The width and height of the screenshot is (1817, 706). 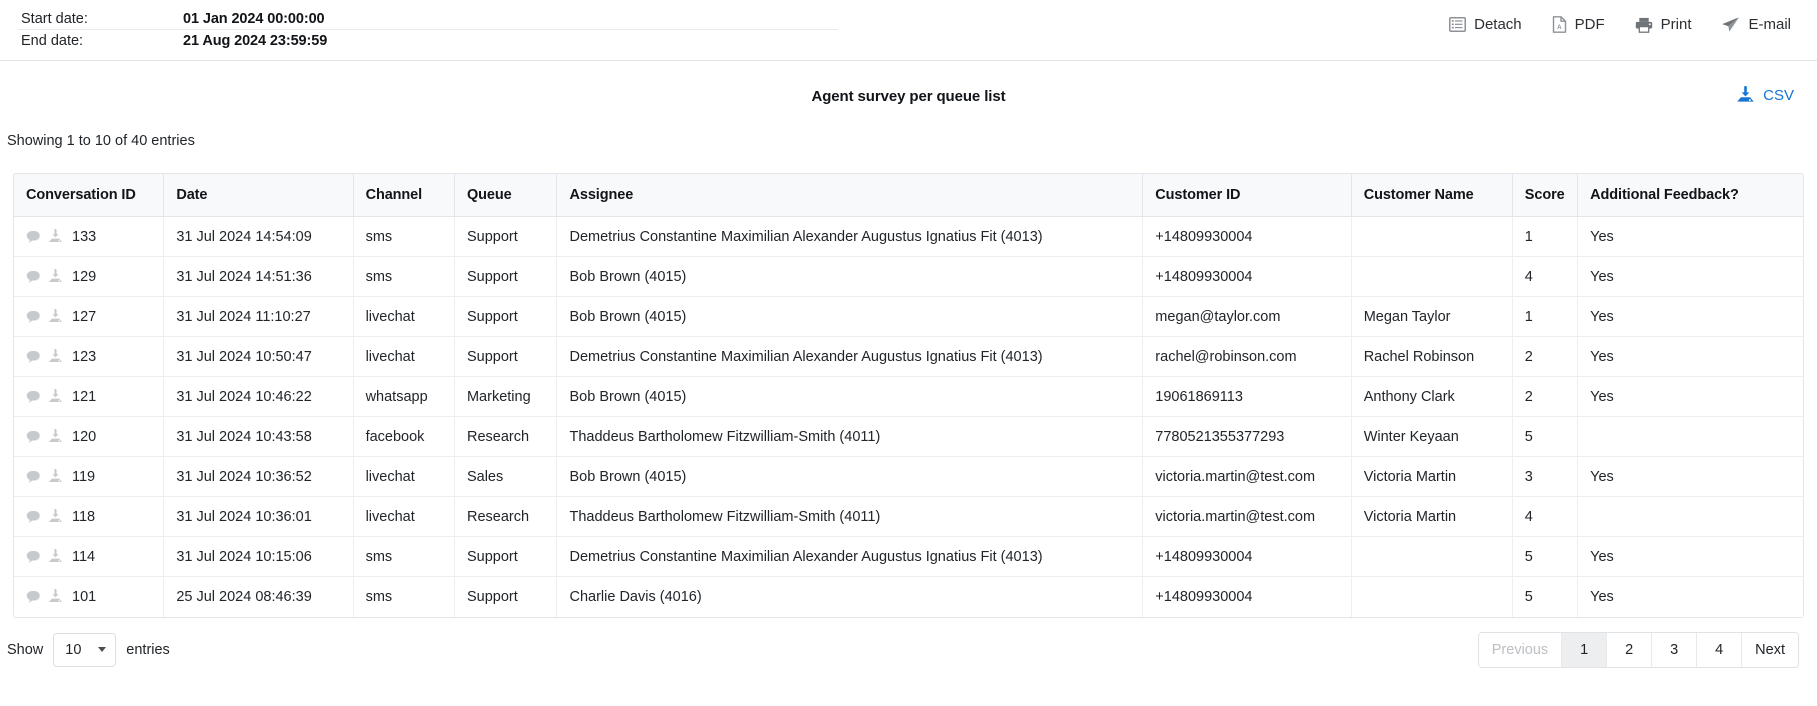 I want to click on pdf-button: A PDF, so click(x=1578, y=24).